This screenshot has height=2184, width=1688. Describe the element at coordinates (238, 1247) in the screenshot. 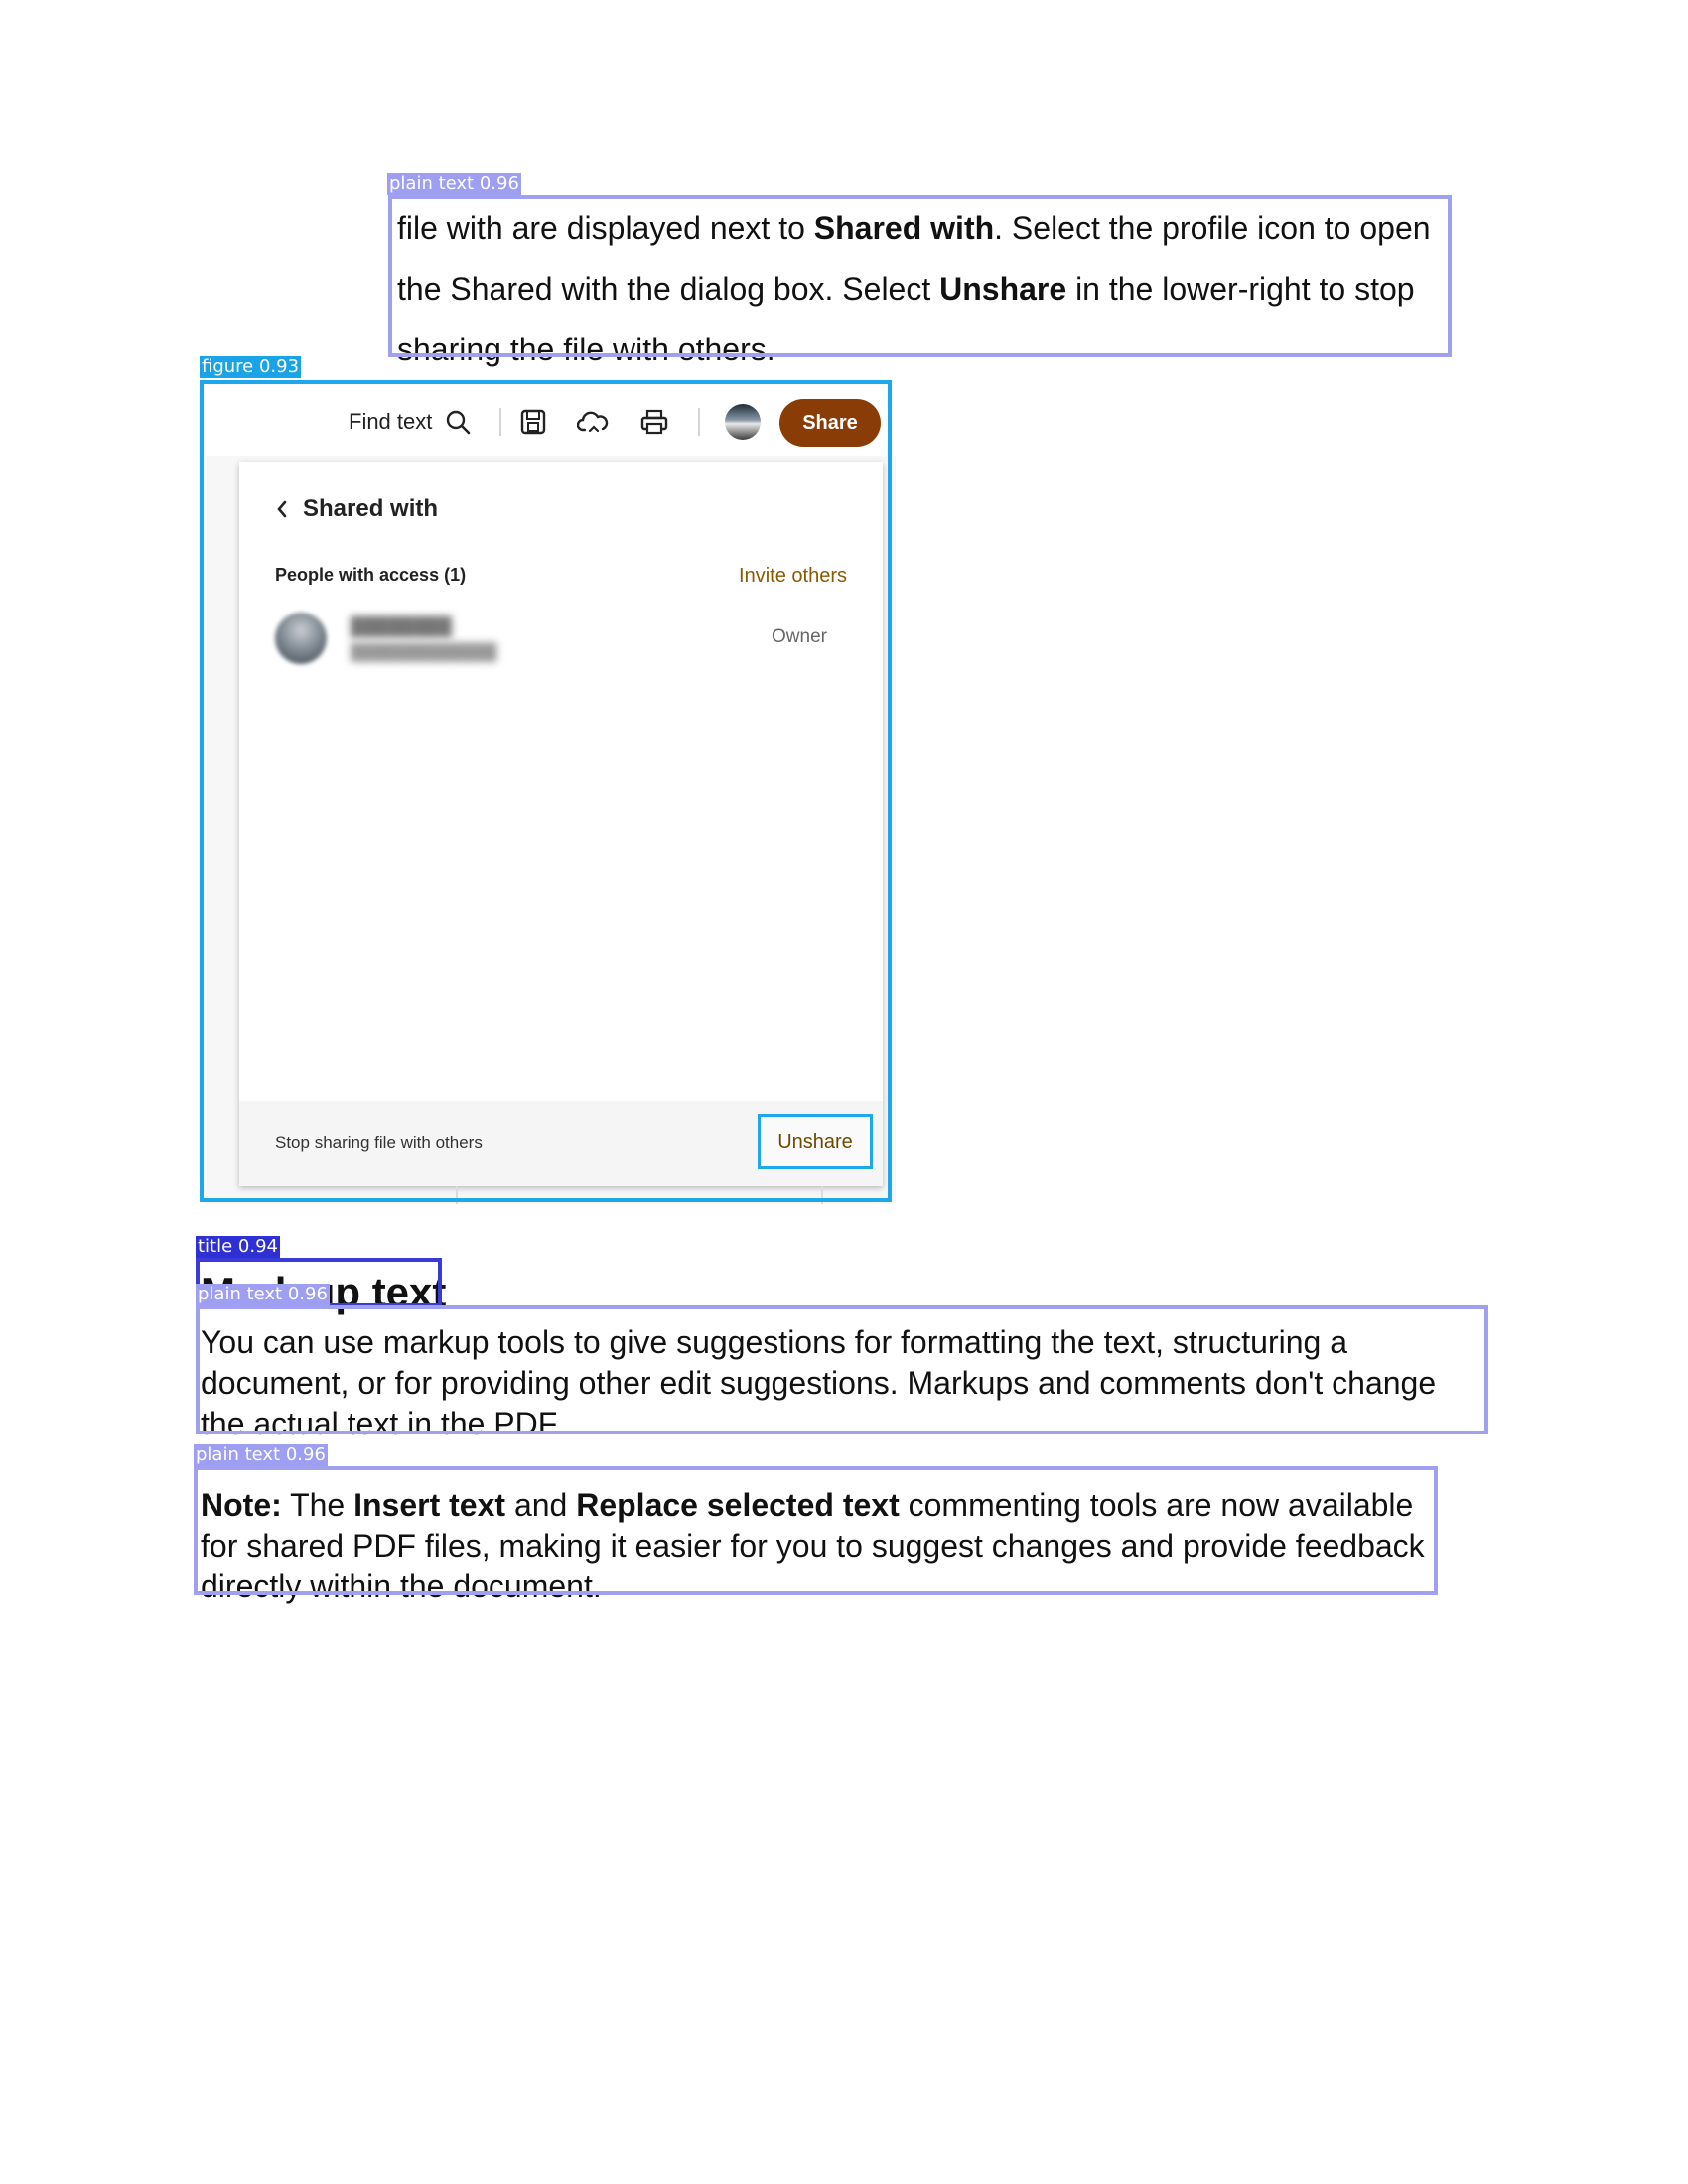

I see `detection-label-title: title 0.94` at that location.